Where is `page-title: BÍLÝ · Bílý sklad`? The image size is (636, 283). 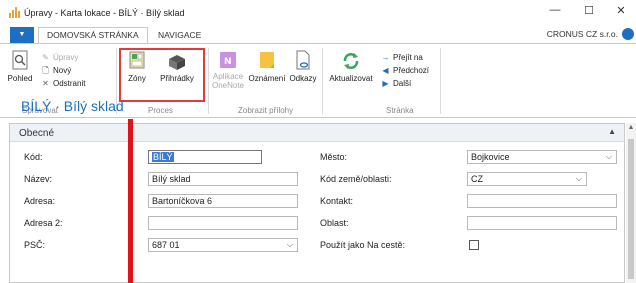 page-title: BÍLÝ · Bílý sklad is located at coordinates (72, 106).